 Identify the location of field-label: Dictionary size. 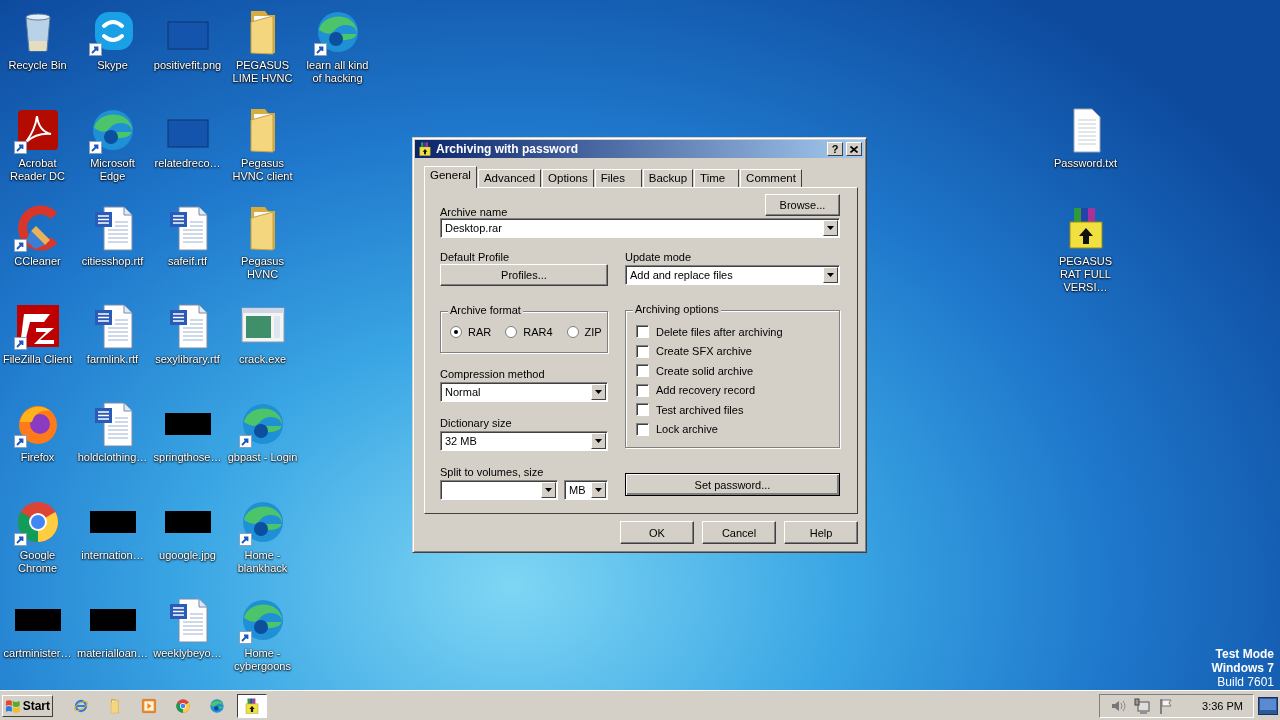
(476, 423).